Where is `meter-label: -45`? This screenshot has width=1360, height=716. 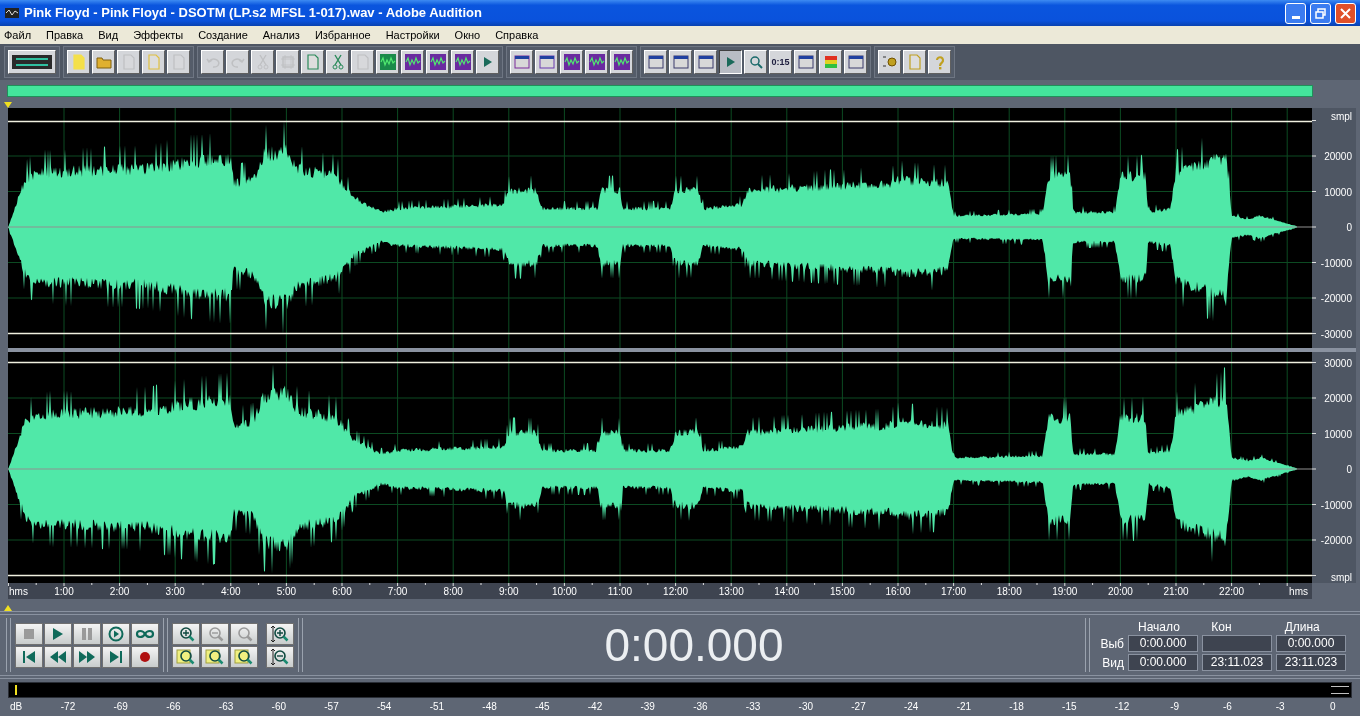
meter-label: -45 is located at coordinates (542, 706).